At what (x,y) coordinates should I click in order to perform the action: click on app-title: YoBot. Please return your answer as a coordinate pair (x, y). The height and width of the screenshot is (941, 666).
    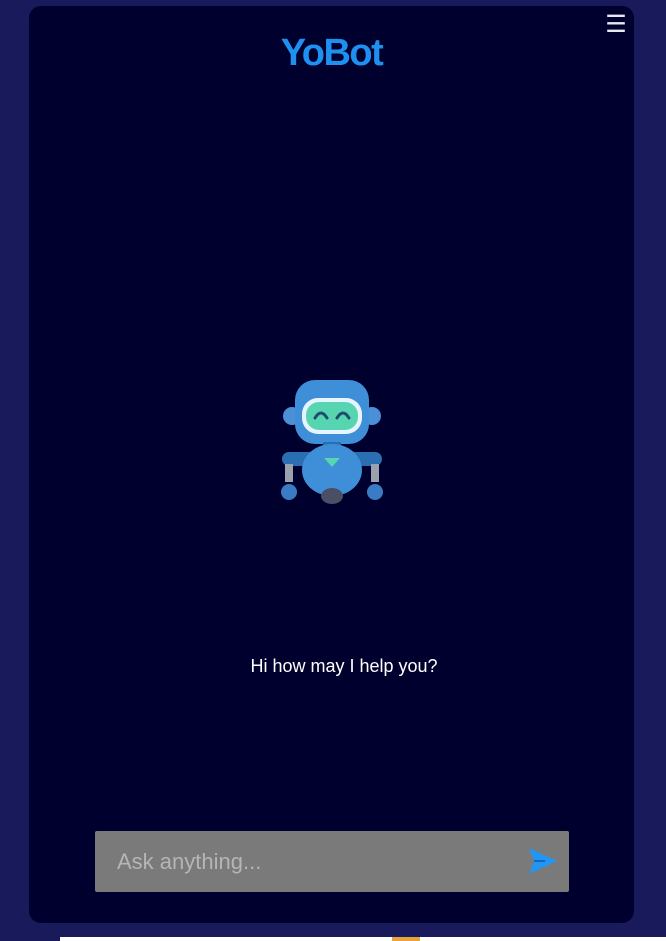
    Looking at the image, I should click on (332, 53).